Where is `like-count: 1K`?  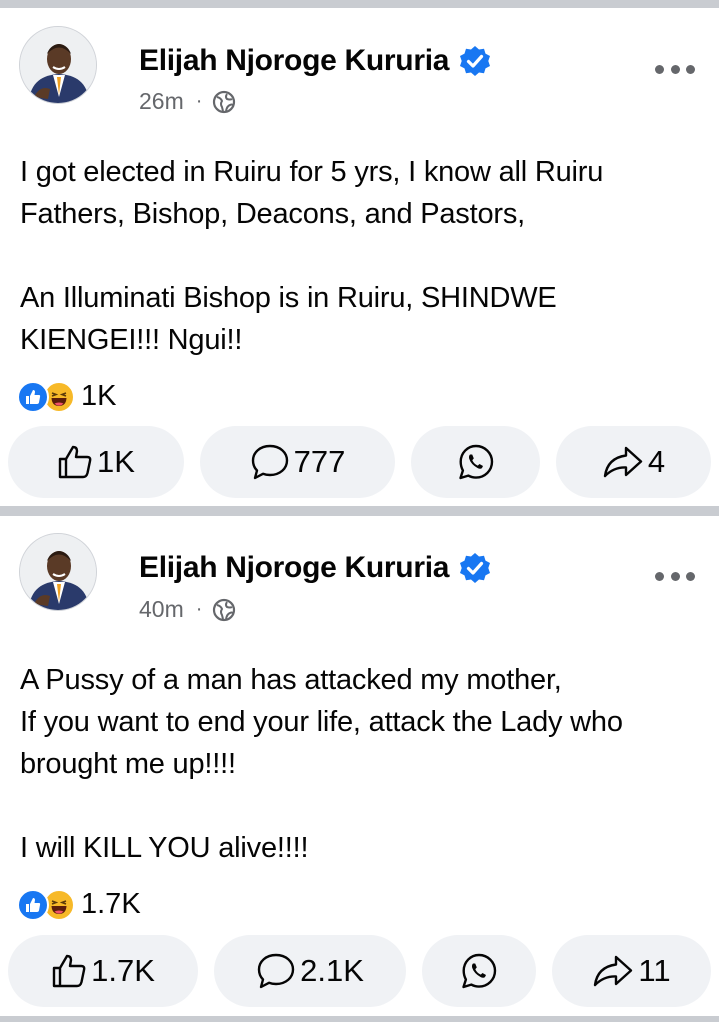 like-count: 1K is located at coordinates (116, 461).